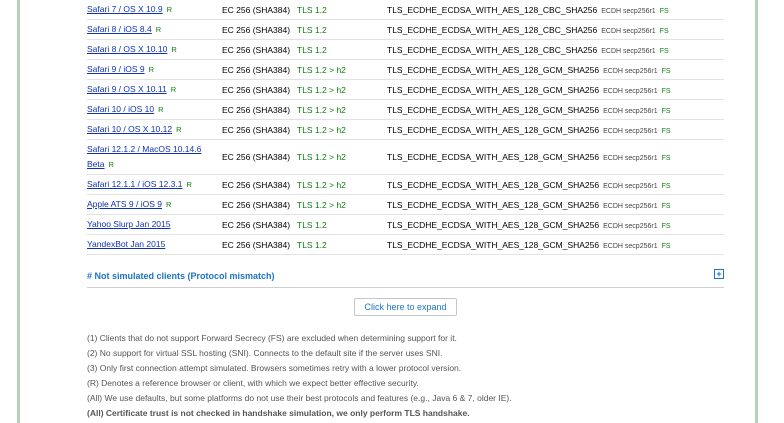 This screenshot has height=423, width=784. What do you see at coordinates (120, 109) in the screenshot?
I see `client-link: Safari 10 / iOS 10` at bounding box center [120, 109].